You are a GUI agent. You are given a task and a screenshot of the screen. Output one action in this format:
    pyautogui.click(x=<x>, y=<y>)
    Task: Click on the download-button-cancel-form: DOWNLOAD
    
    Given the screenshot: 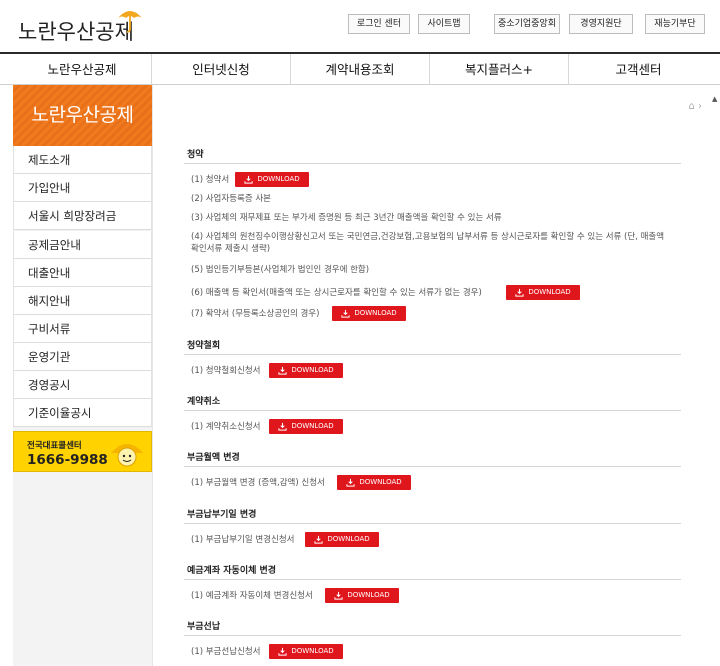 What is the action you would take?
    pyautogui.click(x=306, y=426)
    